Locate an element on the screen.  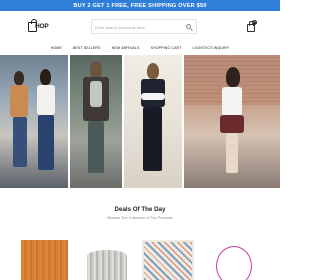
nav-item-new-arrivals: NEW ARRIVALS is located at coordinates (126, 48).